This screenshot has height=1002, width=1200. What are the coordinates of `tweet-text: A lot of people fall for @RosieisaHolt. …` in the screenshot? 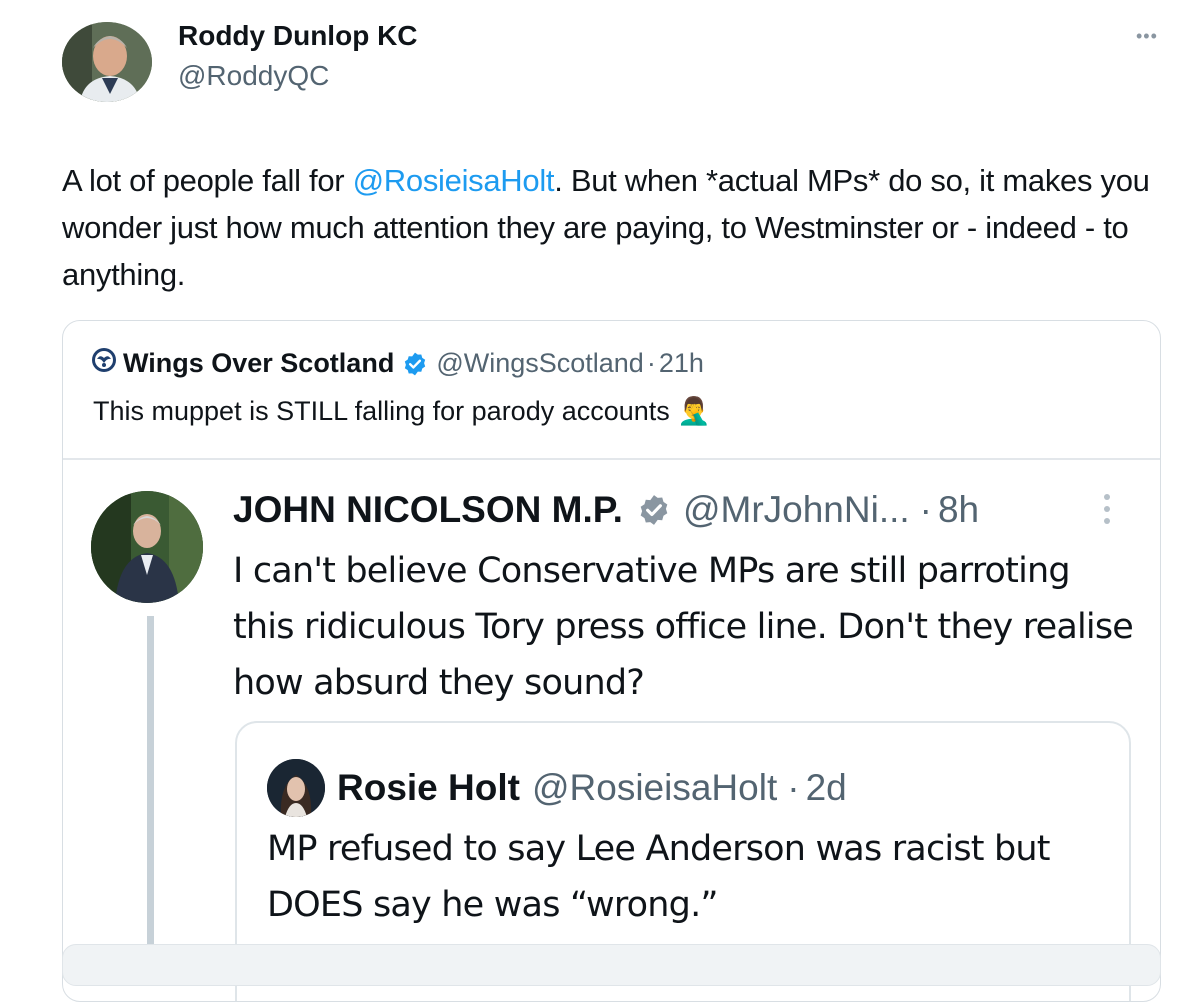 It's located at (617, 227).